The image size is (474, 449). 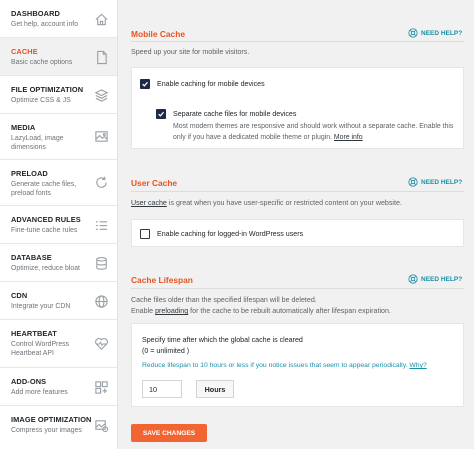 What do you see at coordinates (29, 173) in the screenshot?
I see `sidebar-item-title: PRELOAD` at bounding box center [29, 173].